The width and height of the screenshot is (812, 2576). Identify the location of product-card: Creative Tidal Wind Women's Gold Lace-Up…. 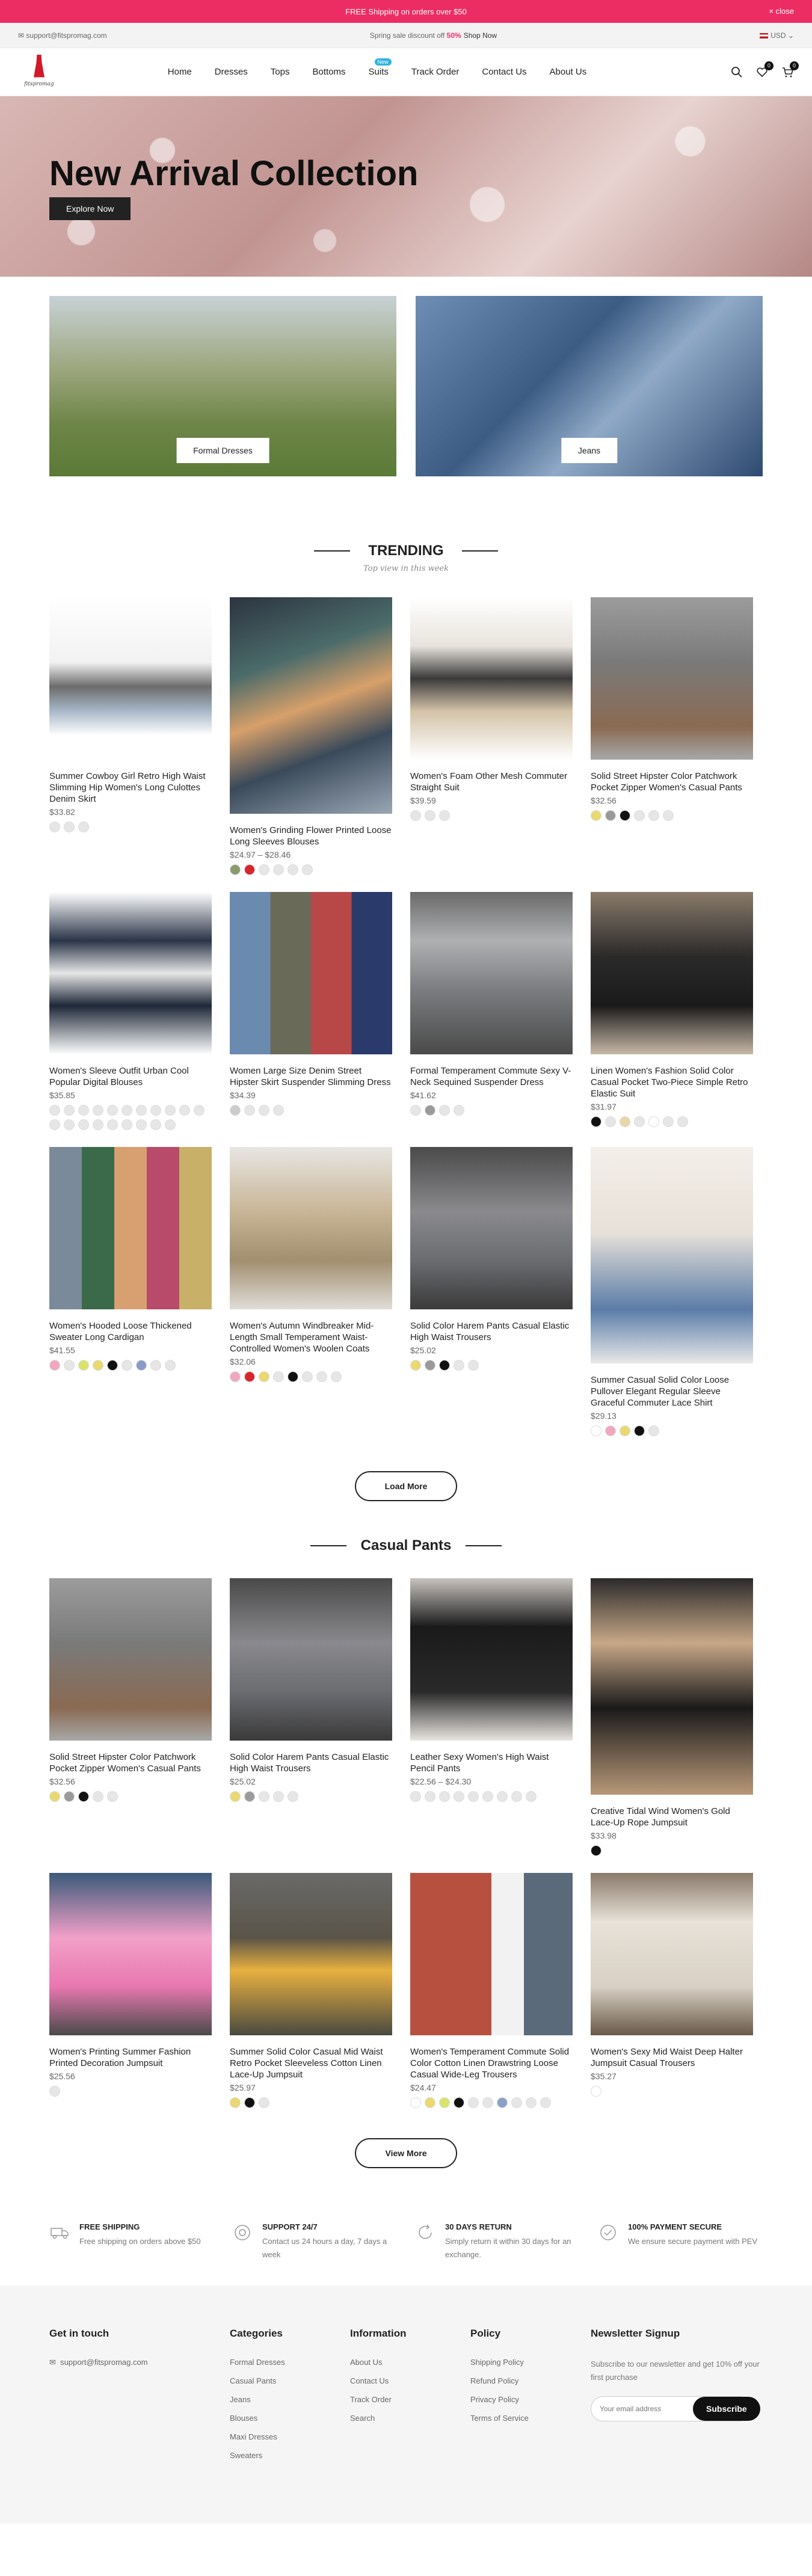
(672, 1717).